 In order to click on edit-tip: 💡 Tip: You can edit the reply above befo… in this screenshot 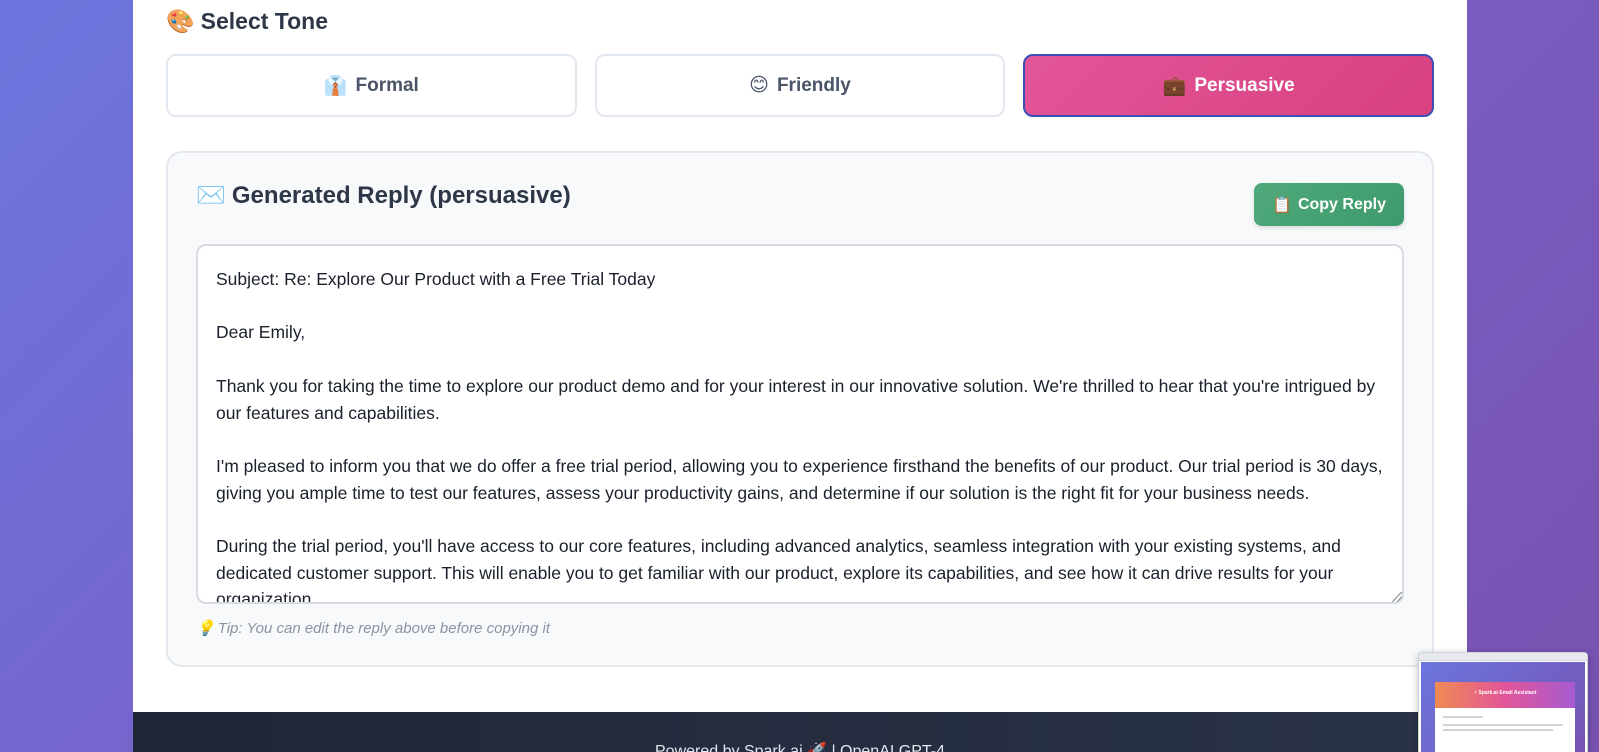, I will do `click(373, 628)`.